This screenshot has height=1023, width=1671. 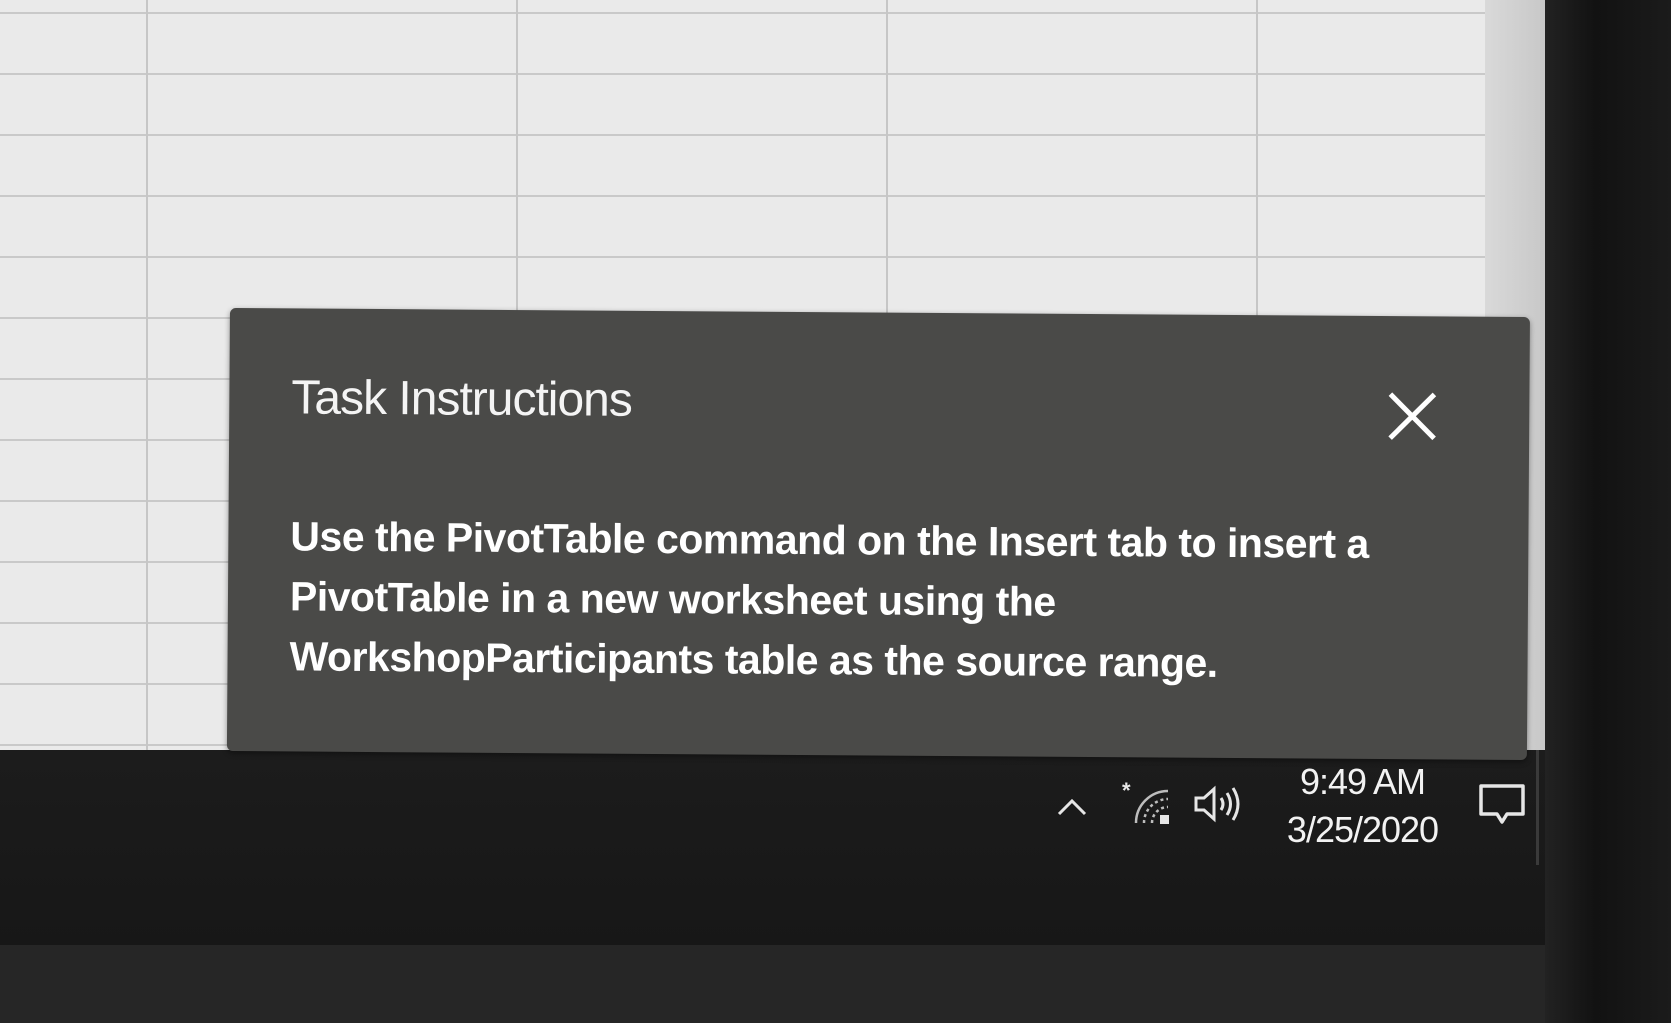 I want to click on action-center-icon, so click(x=1502, y=805).